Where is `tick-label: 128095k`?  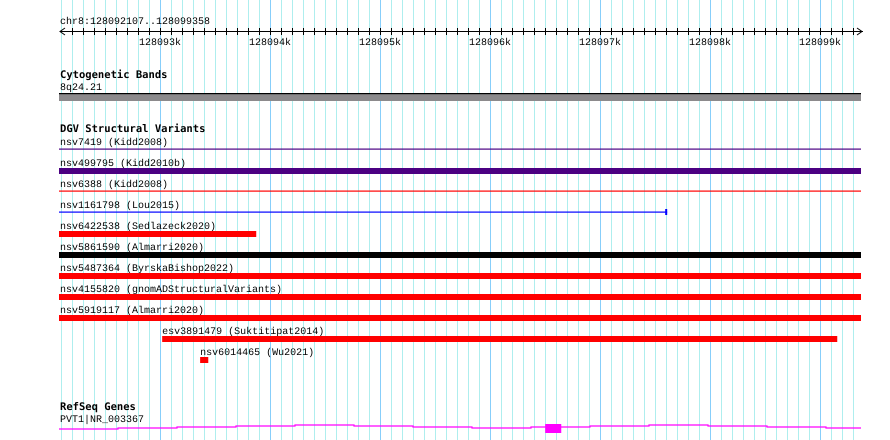 tick-label: 128095k is located at coordinates (380, 43).